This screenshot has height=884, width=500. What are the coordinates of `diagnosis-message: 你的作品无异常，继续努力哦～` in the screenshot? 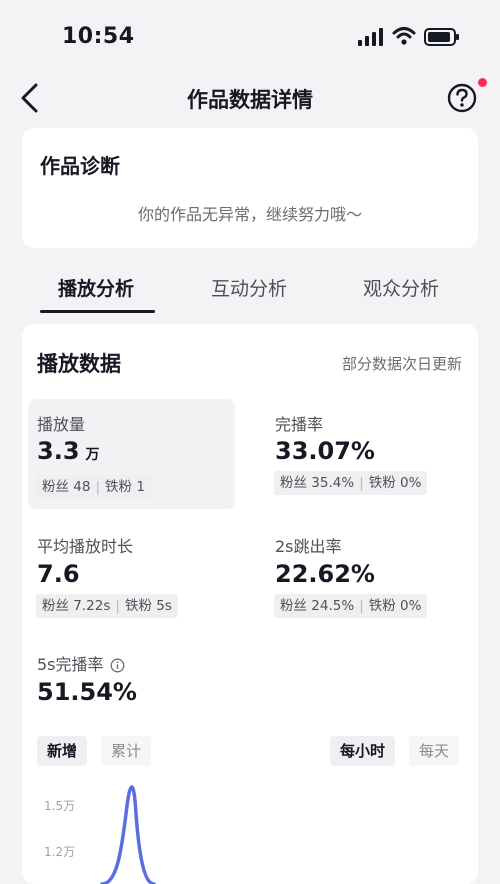 It's located at (249, 214).